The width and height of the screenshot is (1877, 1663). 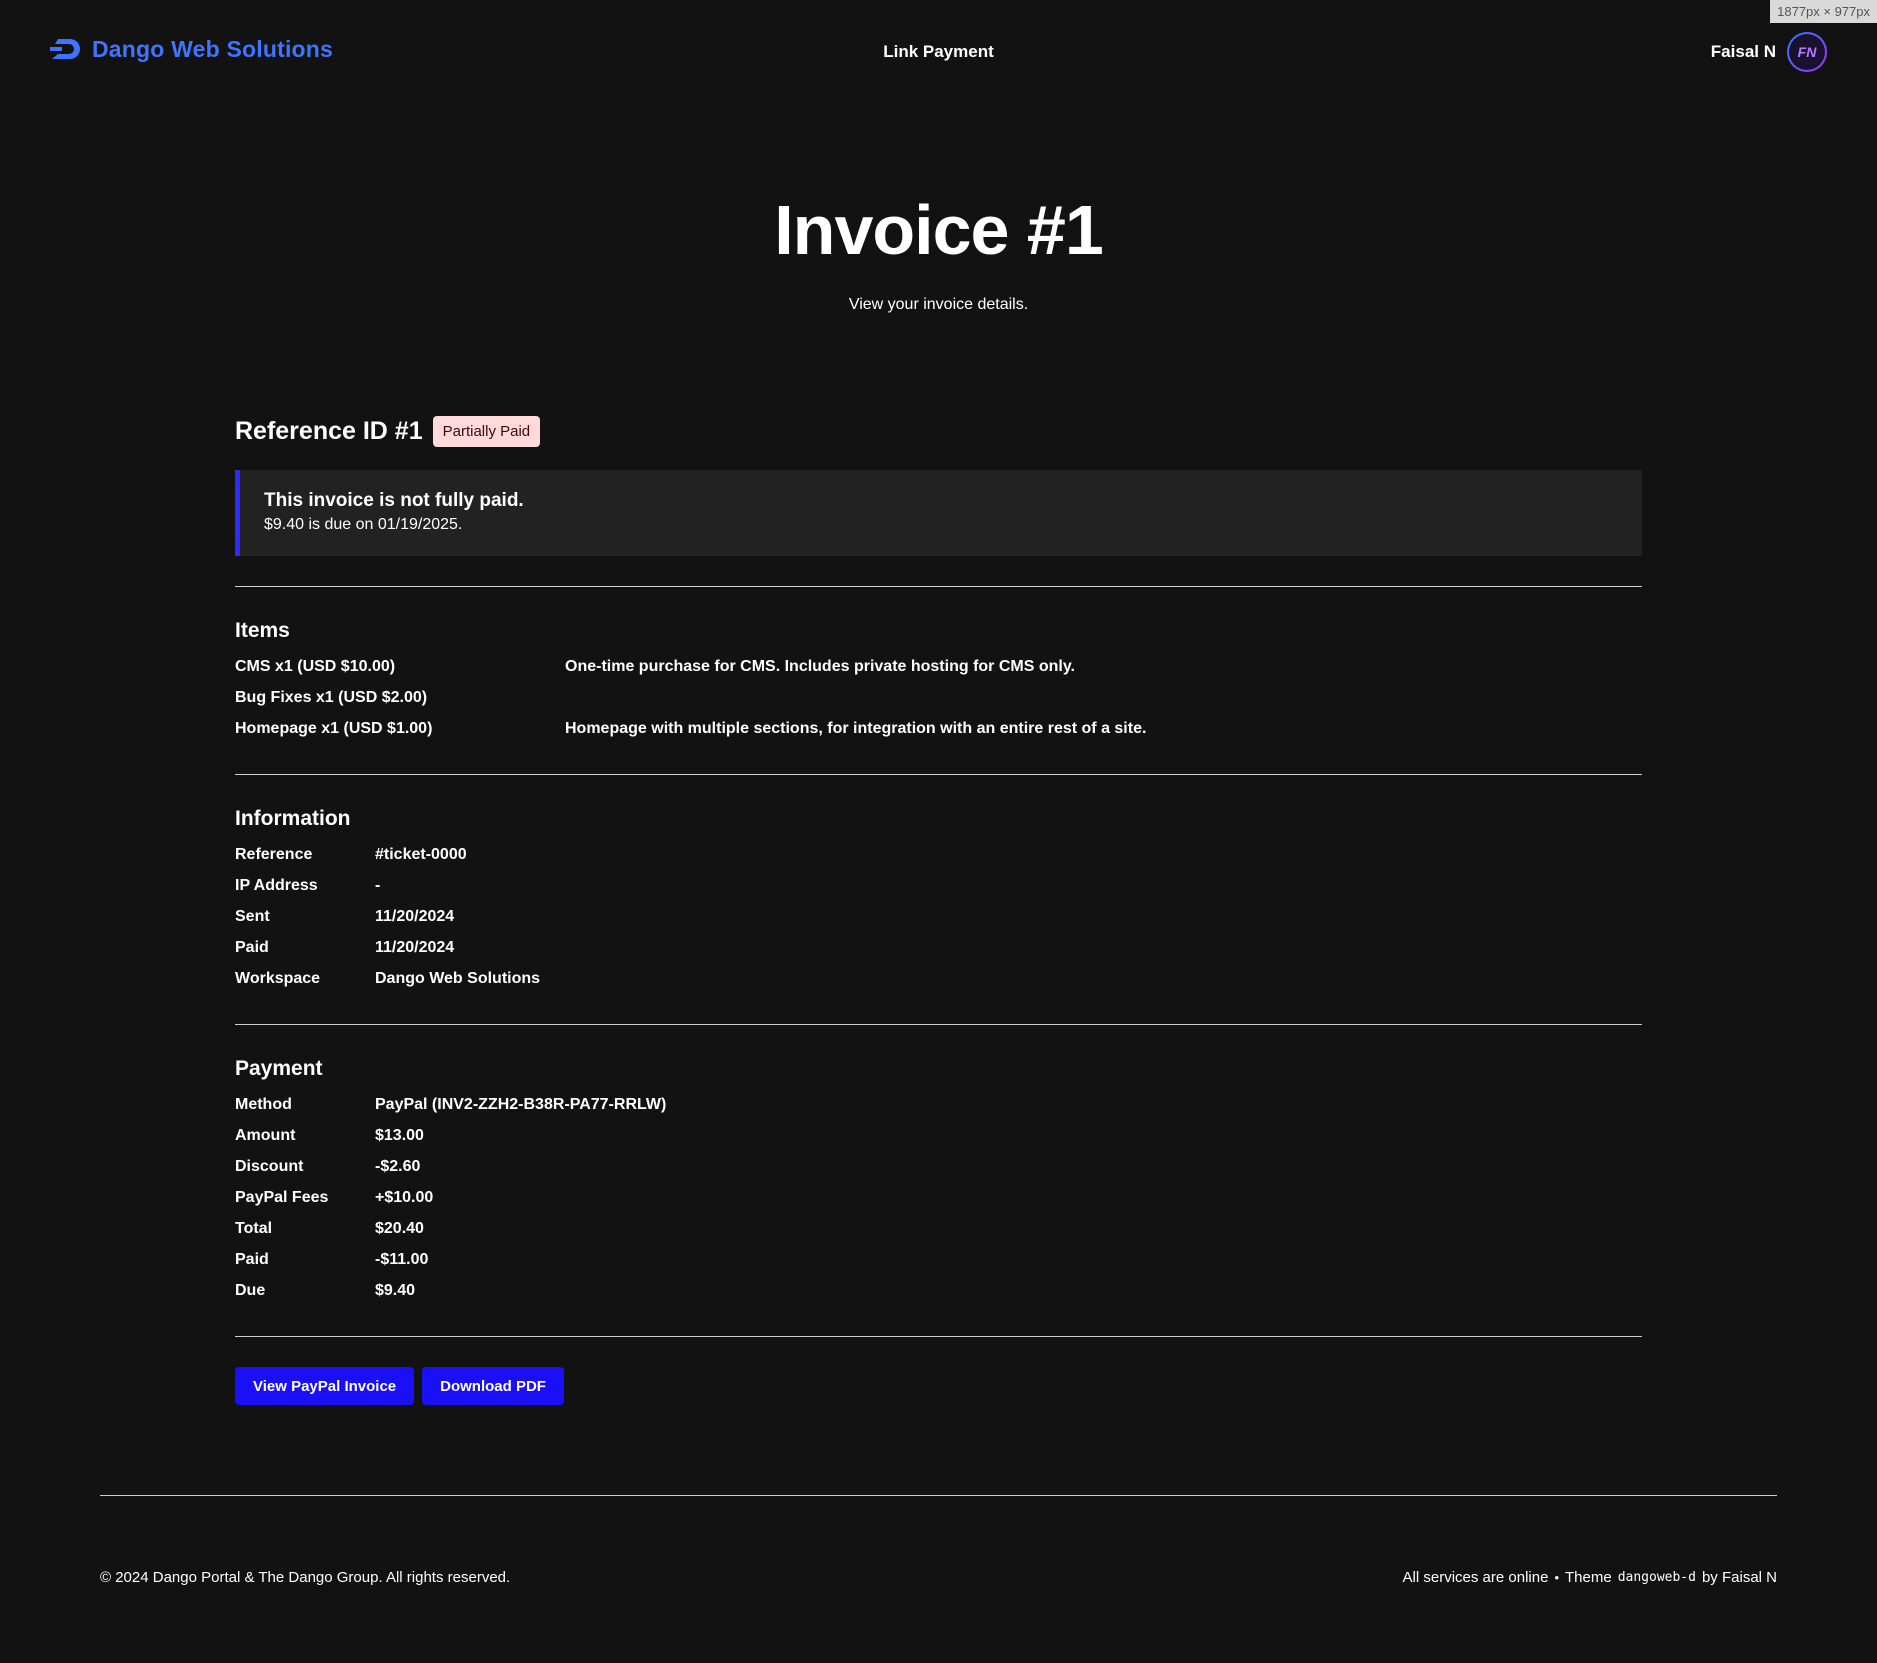 I want to click on payment-label: Amount, so click(x=265, y=1135).